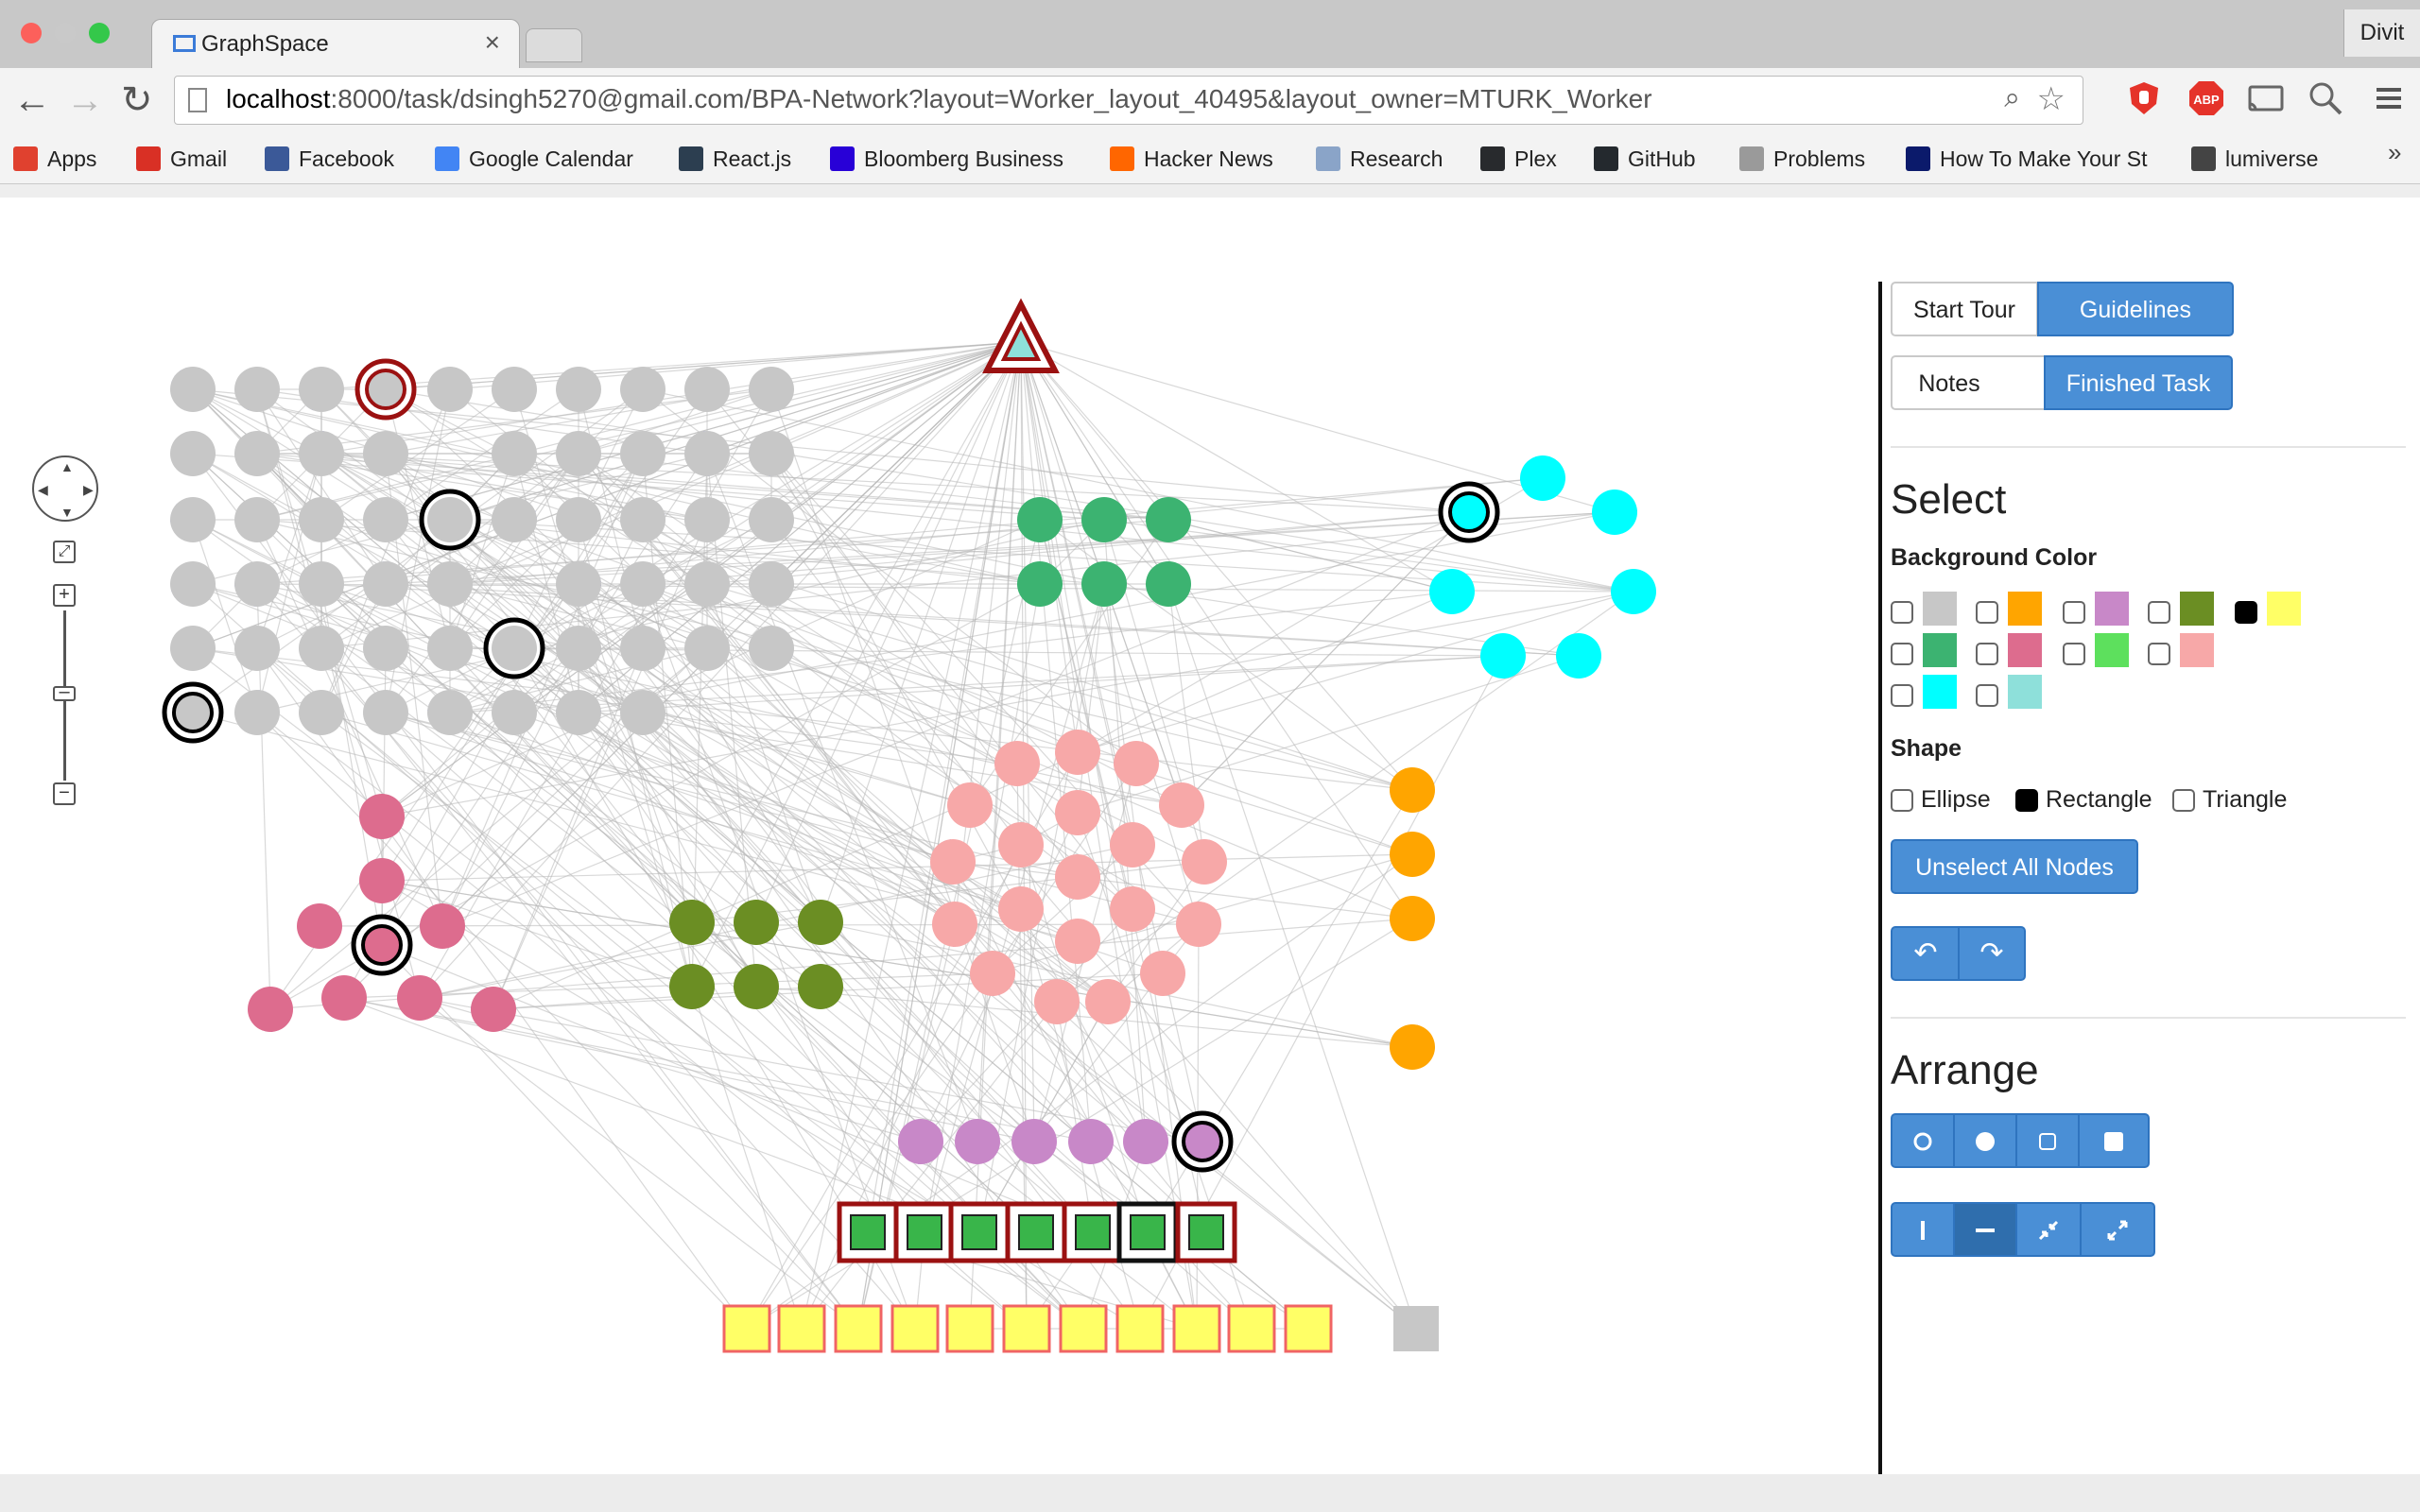  Describe the element at coordinates (2135, 309) in the screenshot. I see `guidelines-button: Guidelines` at that location.